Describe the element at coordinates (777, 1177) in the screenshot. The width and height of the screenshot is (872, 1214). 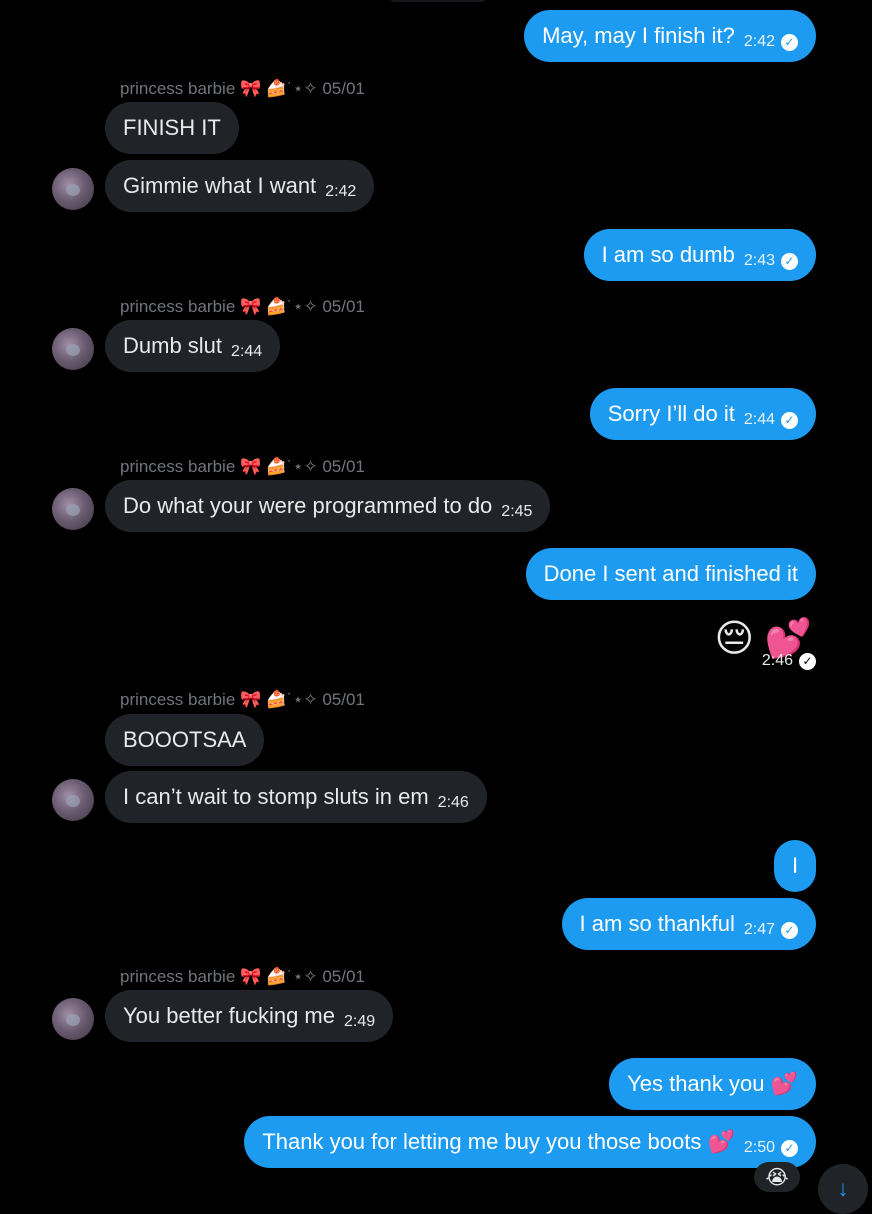
I see `reaction-badge: 😭` at that location.